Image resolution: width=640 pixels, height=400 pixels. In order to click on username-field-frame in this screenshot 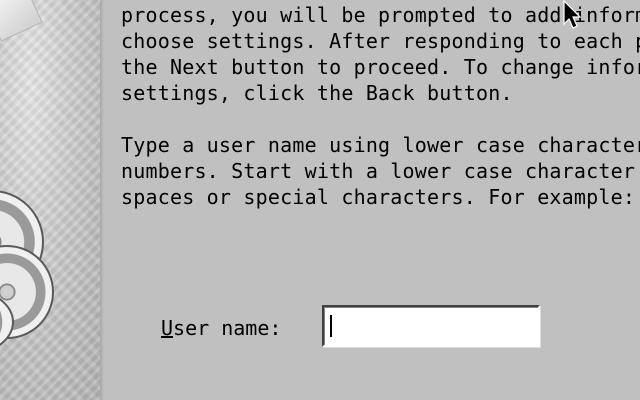, I will do `click(431, 326)`.